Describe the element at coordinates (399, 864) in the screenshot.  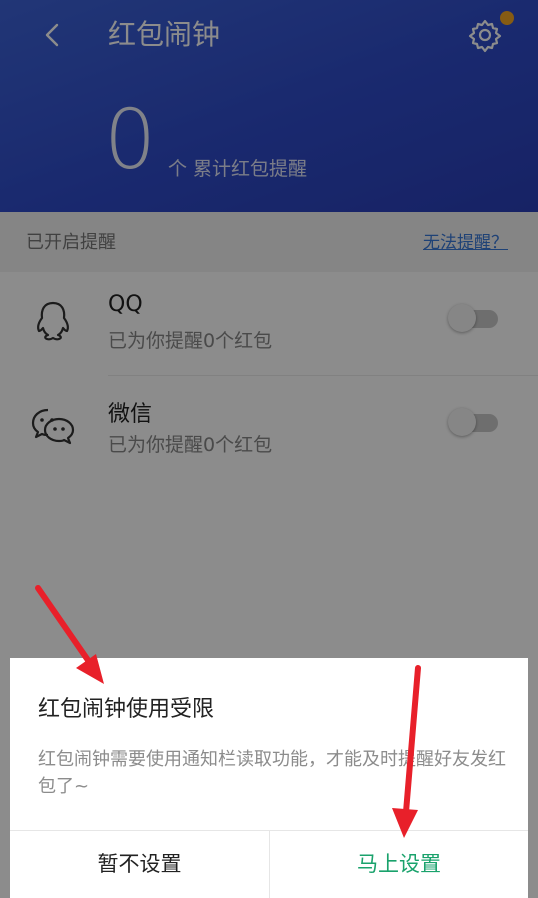
I see `set-now-button: 马上设置` at that location.